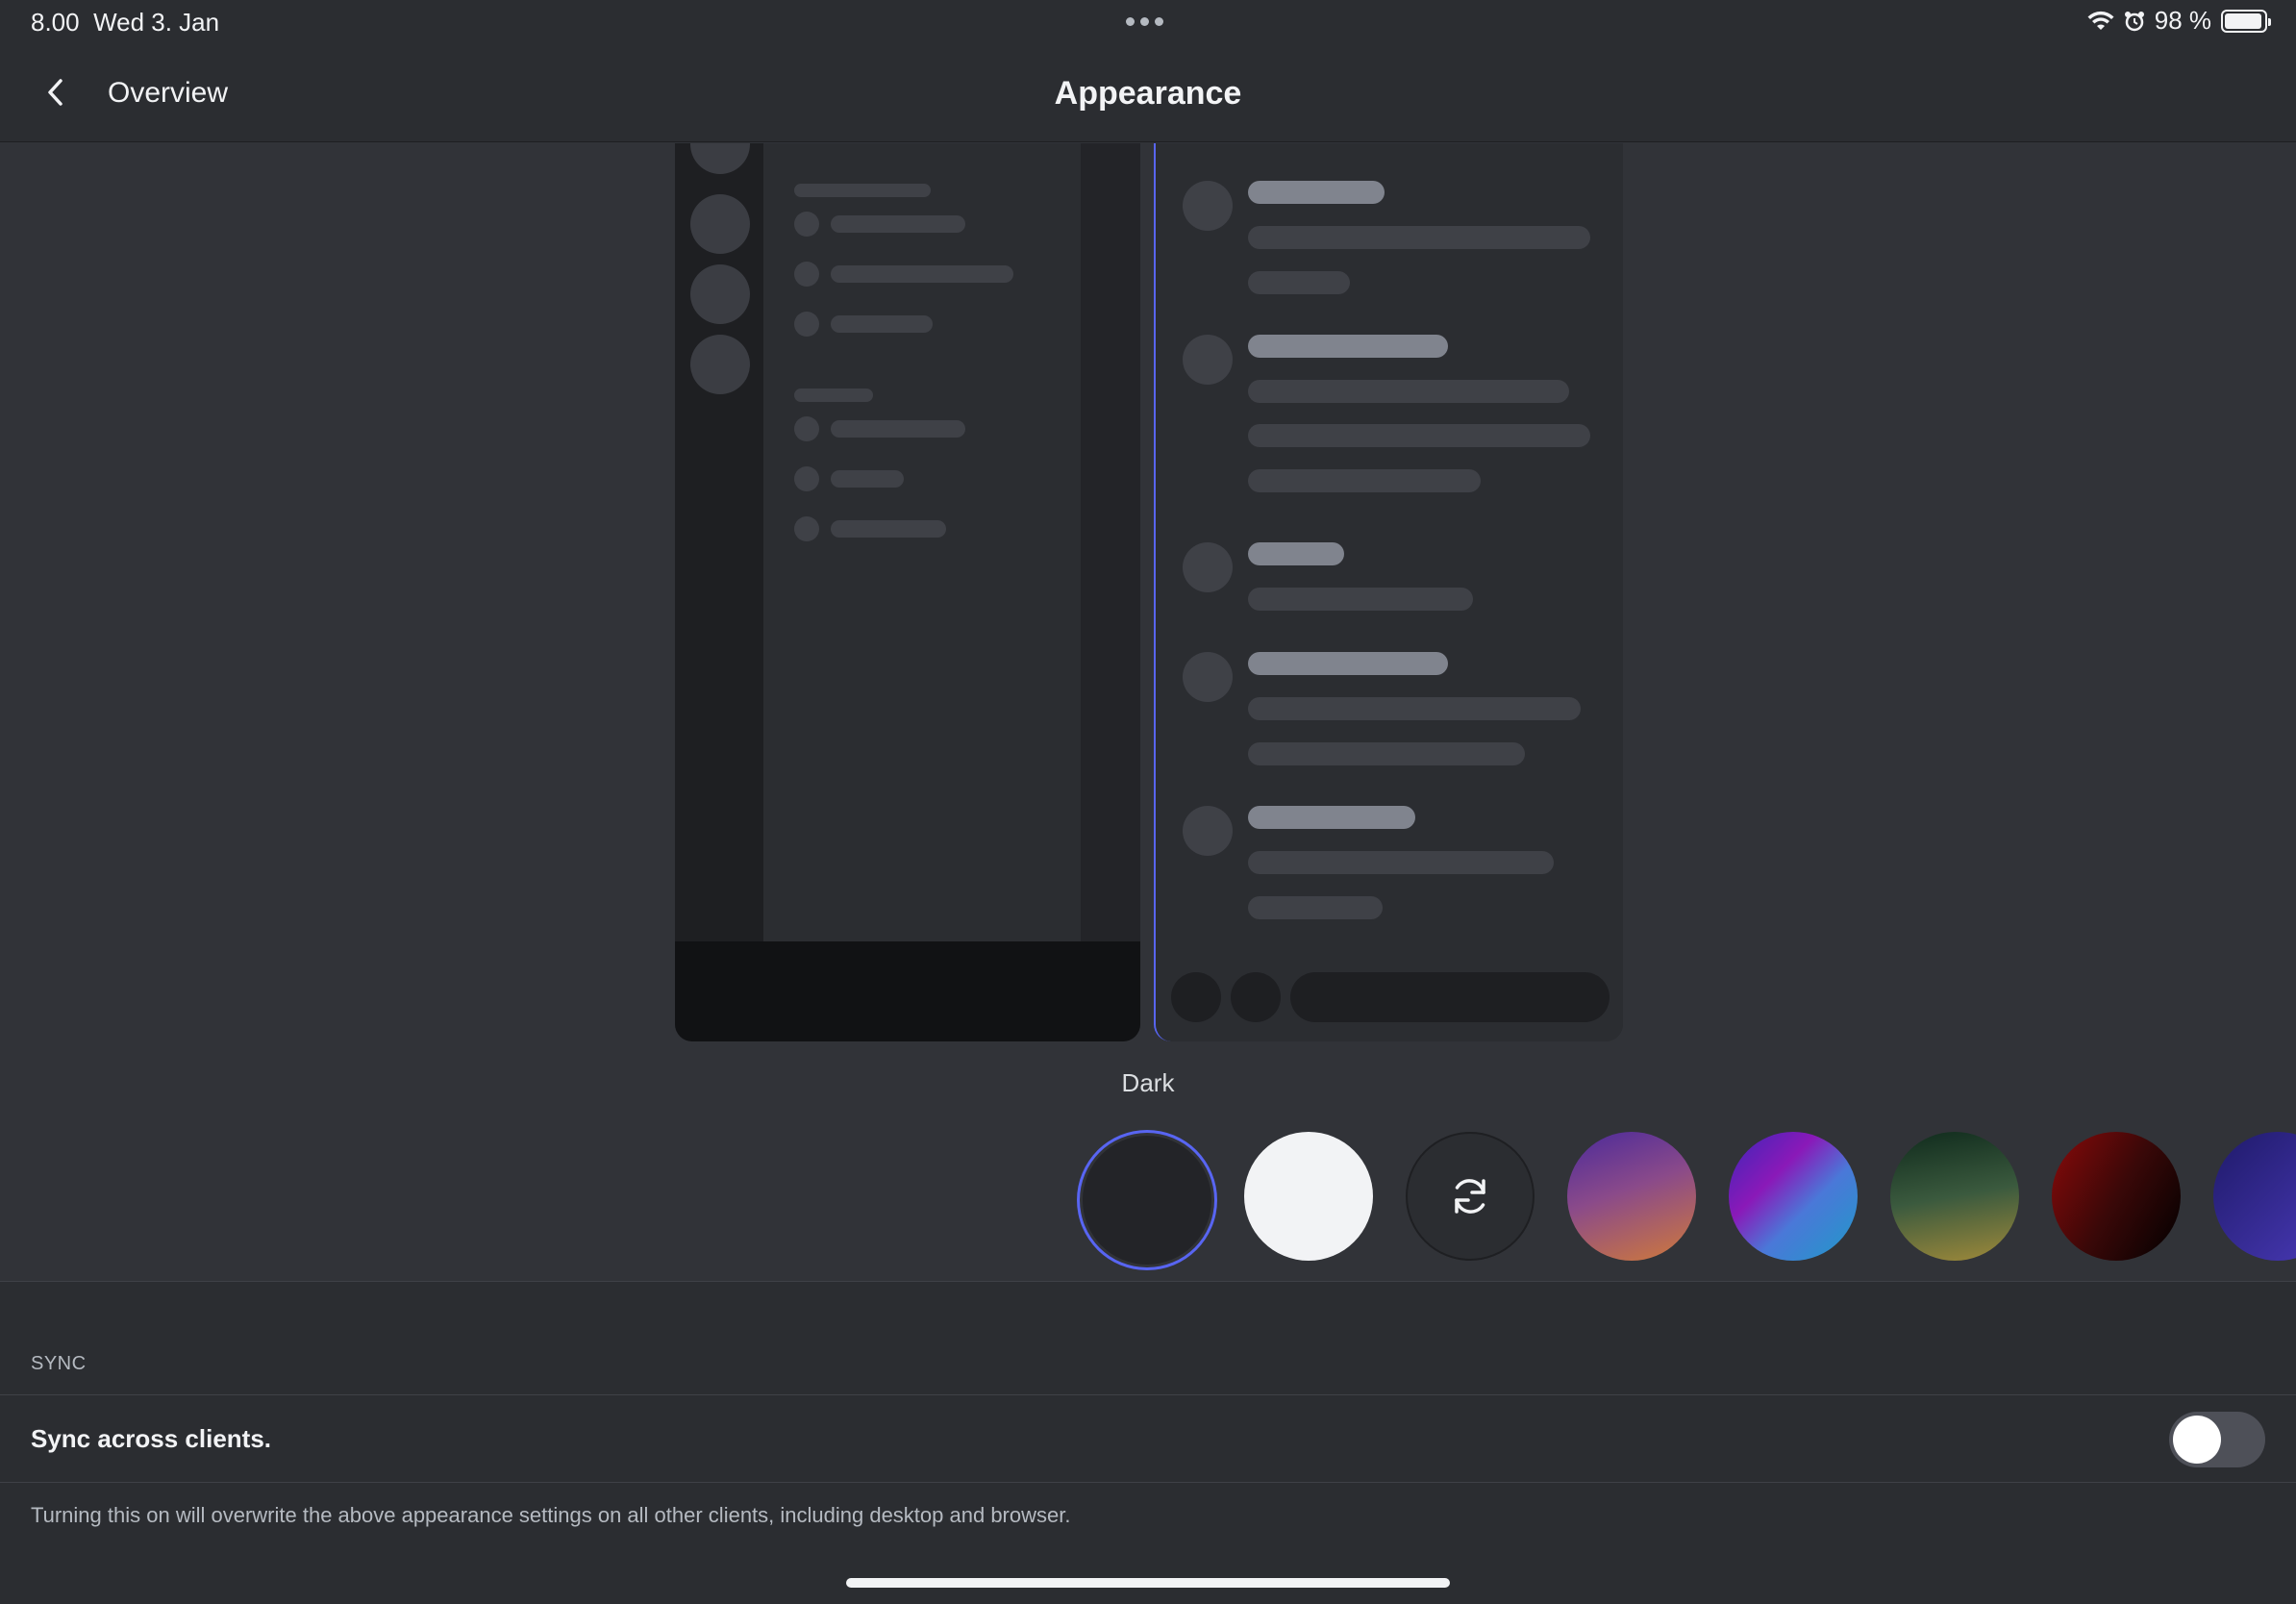  I want to click on preview-chat-pane, so click(1388, 592).